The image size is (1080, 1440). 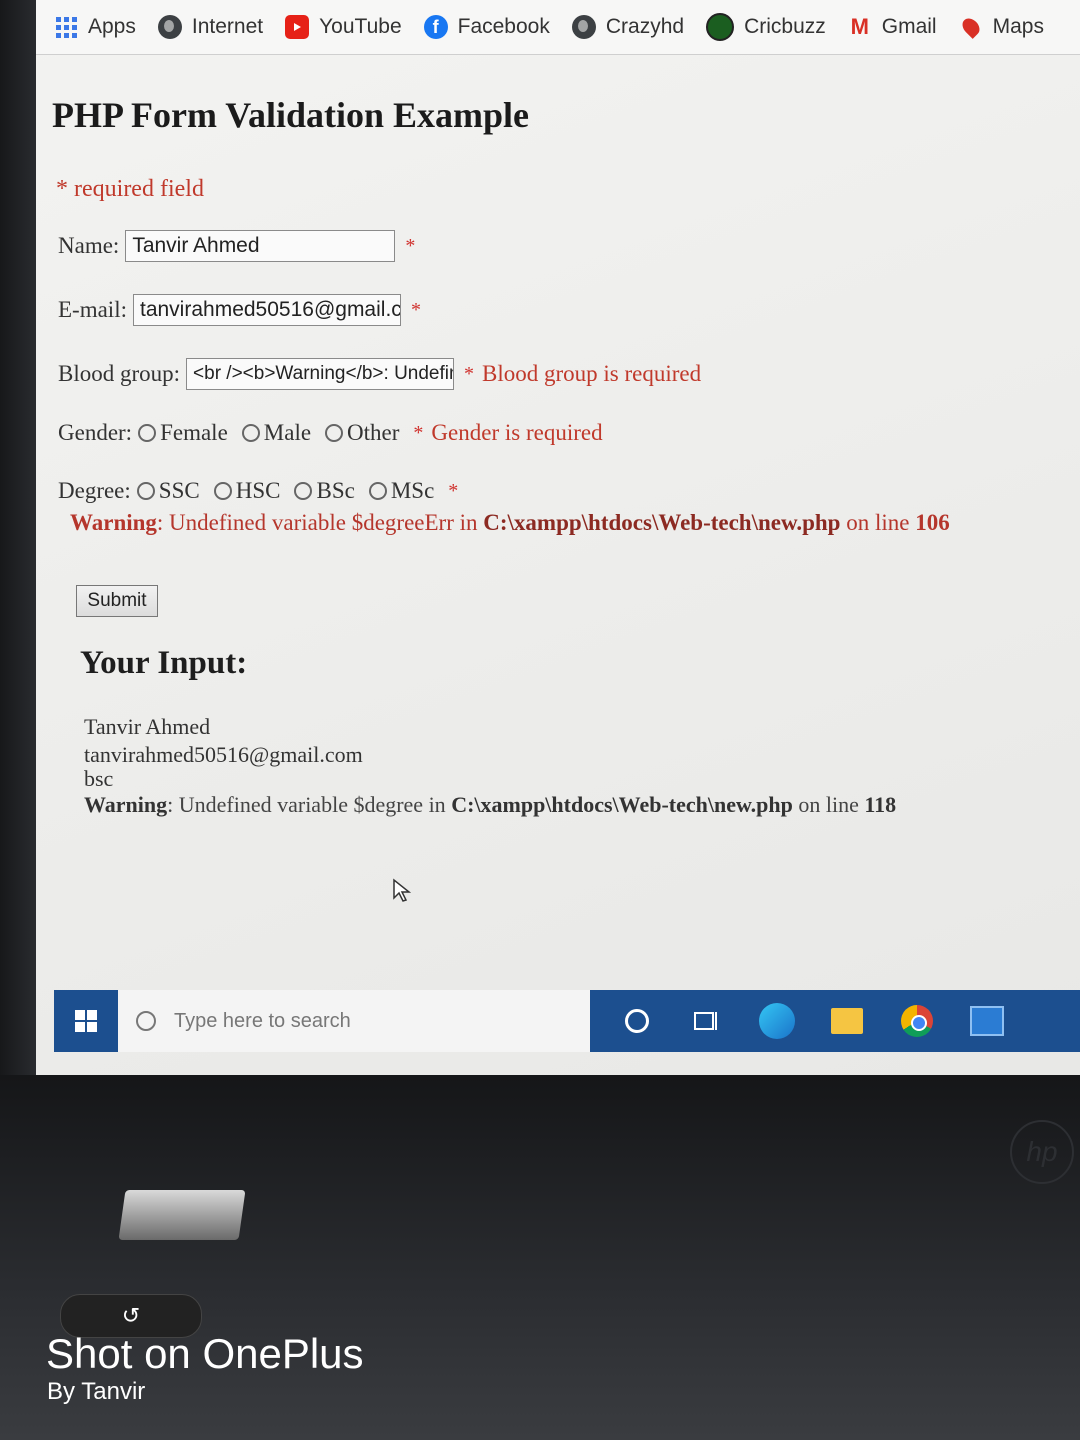 I want to click on folder-icon, so click(x=847, y=1021).